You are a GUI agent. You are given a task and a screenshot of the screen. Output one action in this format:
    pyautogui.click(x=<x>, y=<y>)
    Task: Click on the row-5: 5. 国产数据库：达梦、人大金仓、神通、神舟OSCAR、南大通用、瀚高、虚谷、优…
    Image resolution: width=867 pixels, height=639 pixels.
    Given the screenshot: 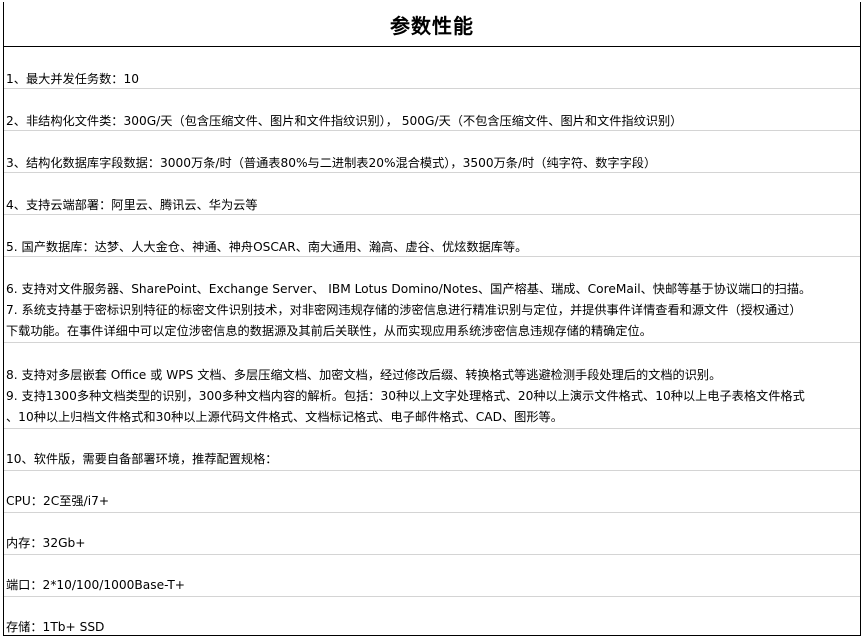 What is the action you would take?
    pyautogui.click(x=432, y=236)
    